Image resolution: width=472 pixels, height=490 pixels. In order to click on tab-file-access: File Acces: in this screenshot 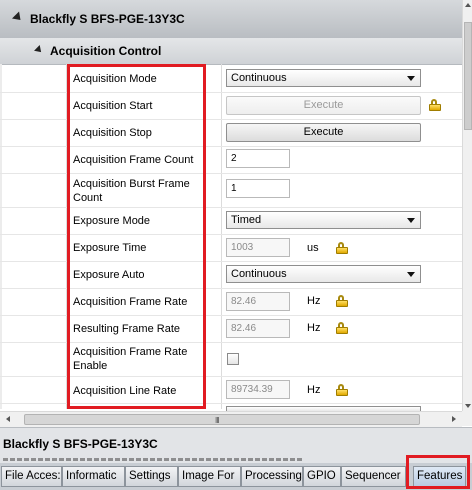, I will do `click(31, 476)`.